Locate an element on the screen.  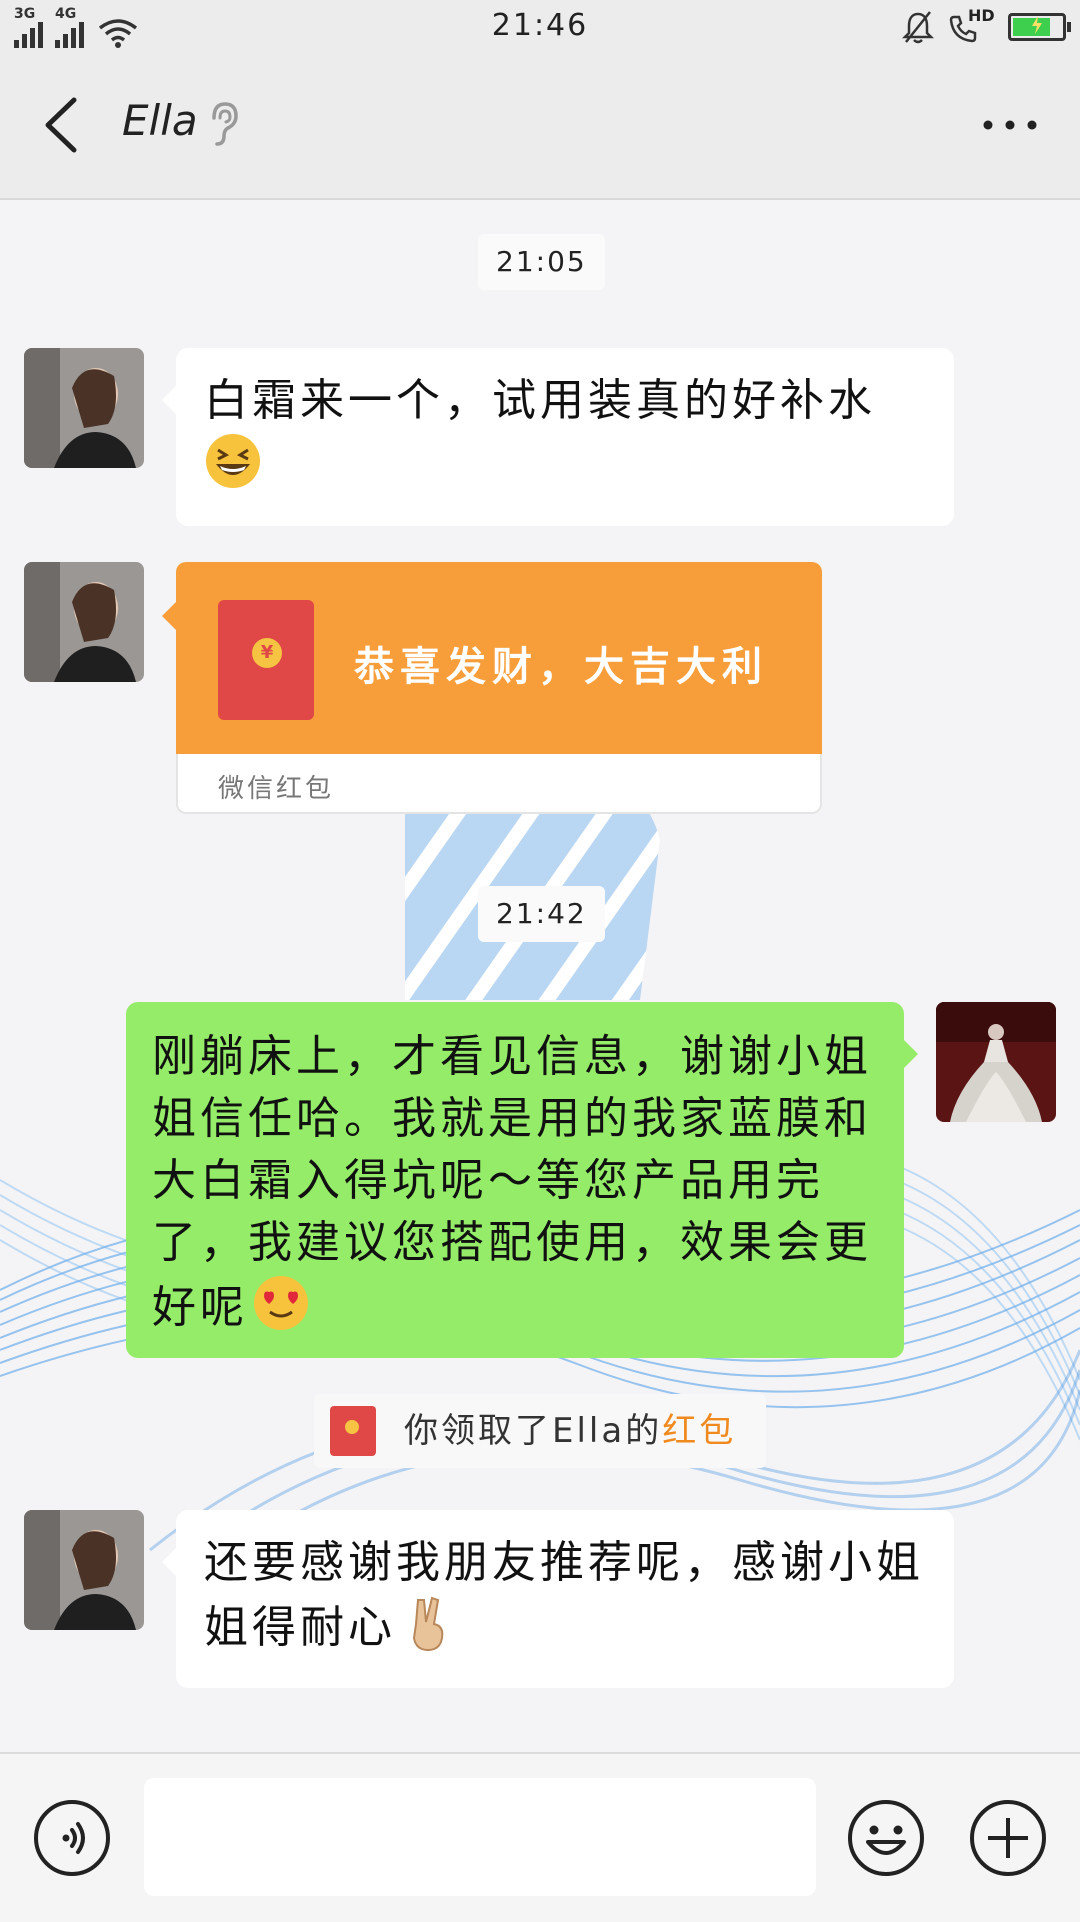
message-input is located at coordinates (480, 1837).